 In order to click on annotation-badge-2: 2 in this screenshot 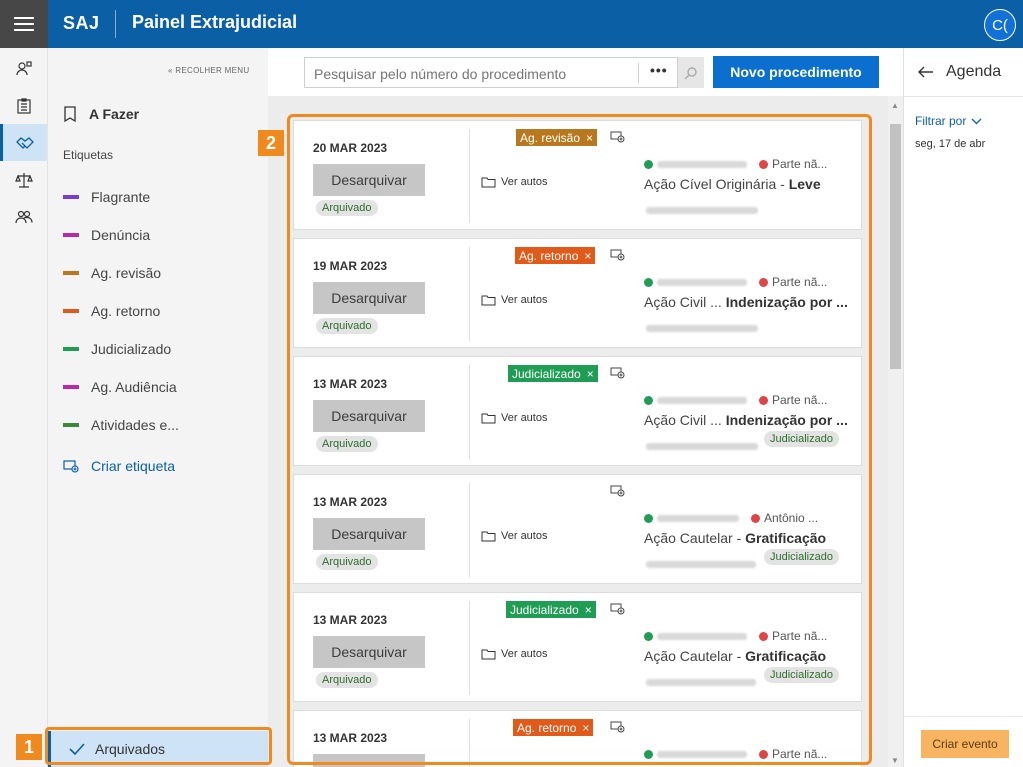, I will do `click(271, 143)`.